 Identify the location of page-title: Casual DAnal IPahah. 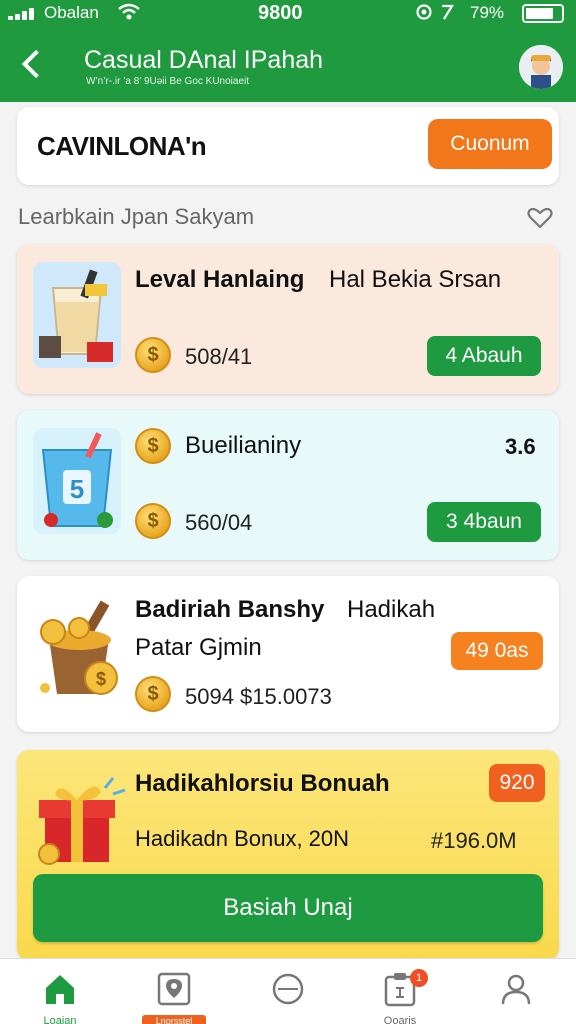
(204, 60).